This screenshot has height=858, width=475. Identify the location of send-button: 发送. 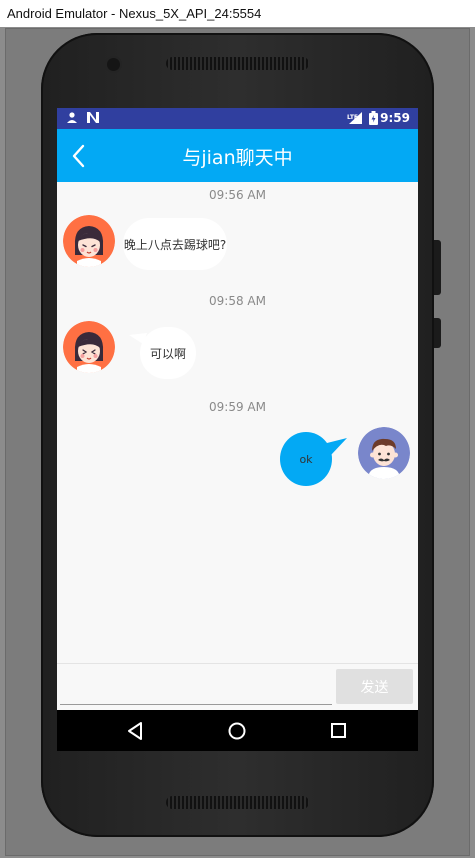
(374, 686).